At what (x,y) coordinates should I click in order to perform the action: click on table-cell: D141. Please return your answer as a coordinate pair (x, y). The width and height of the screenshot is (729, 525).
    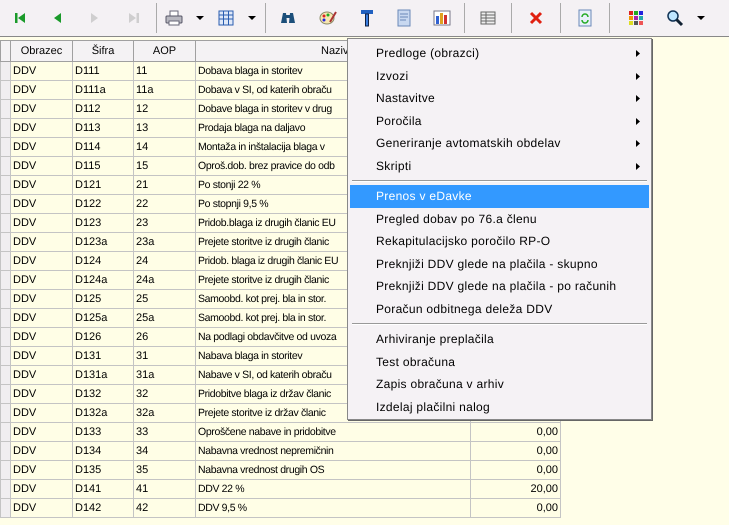
    Looking at the image, I should click on (103, 489).